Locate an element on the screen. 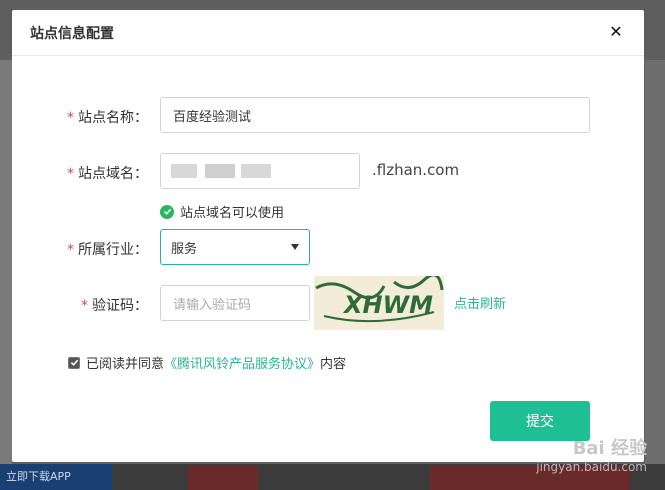 The height and width of the screenshot is (490, 665). industry-selected-value: 服务 is located at coordinates (184, 249).